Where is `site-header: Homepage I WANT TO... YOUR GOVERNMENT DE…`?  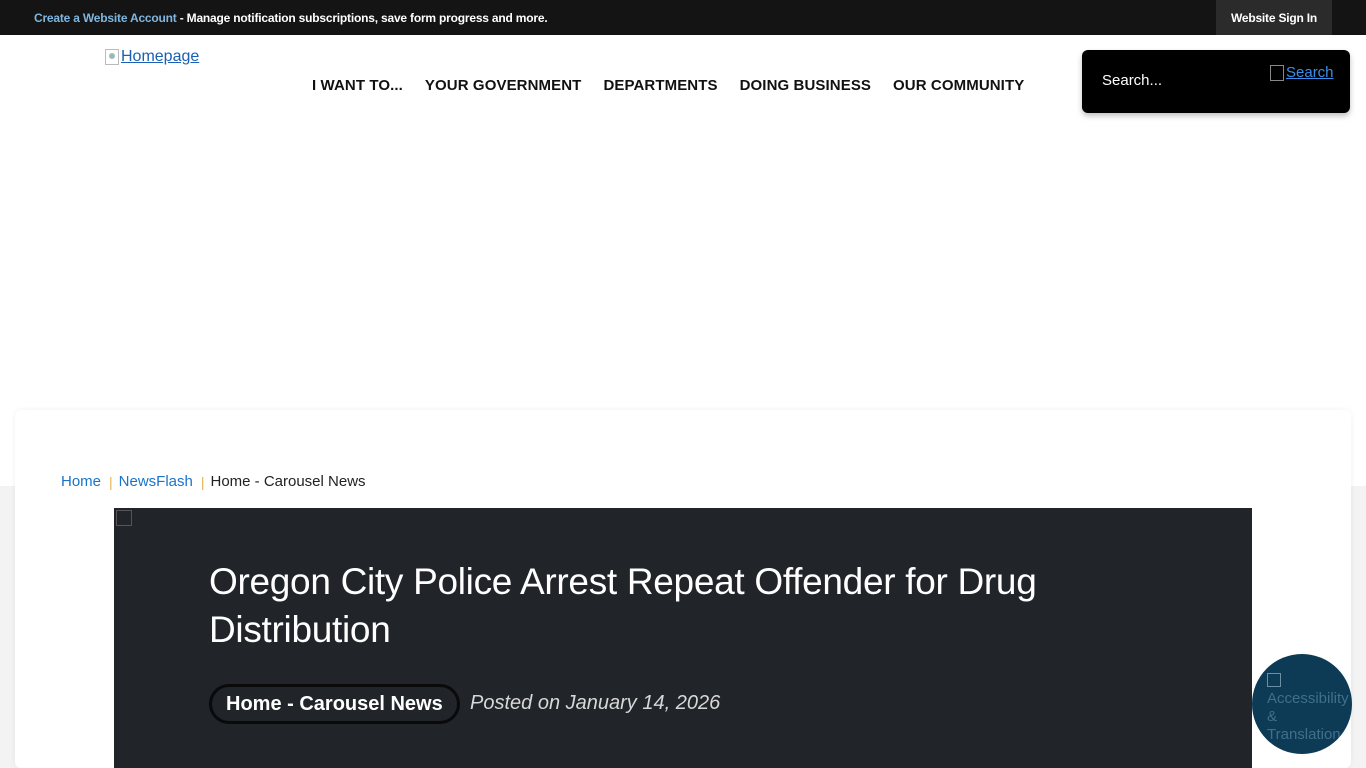
site-header: Homepage I WANT TO... YOUR GOVERNMENT DE… is located at coordinates (683, 85).